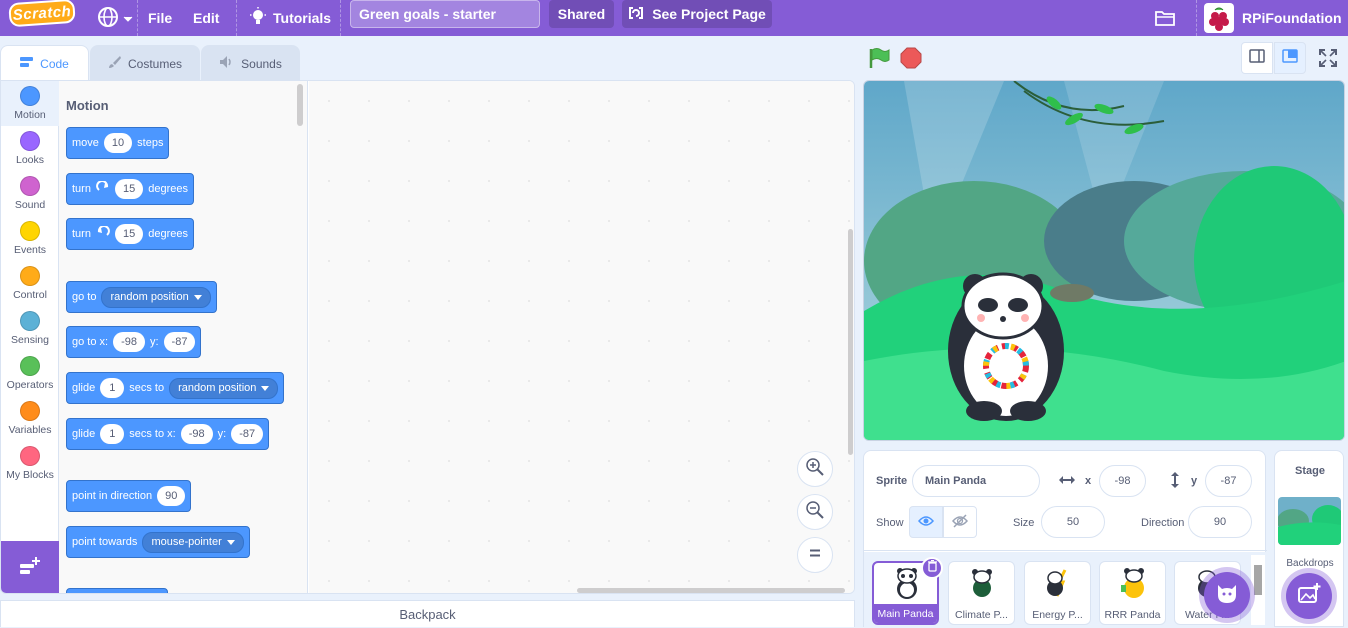 This screenshot has width=1348, height=628. I want to click on eye-slash-icon, so click(960, 522).